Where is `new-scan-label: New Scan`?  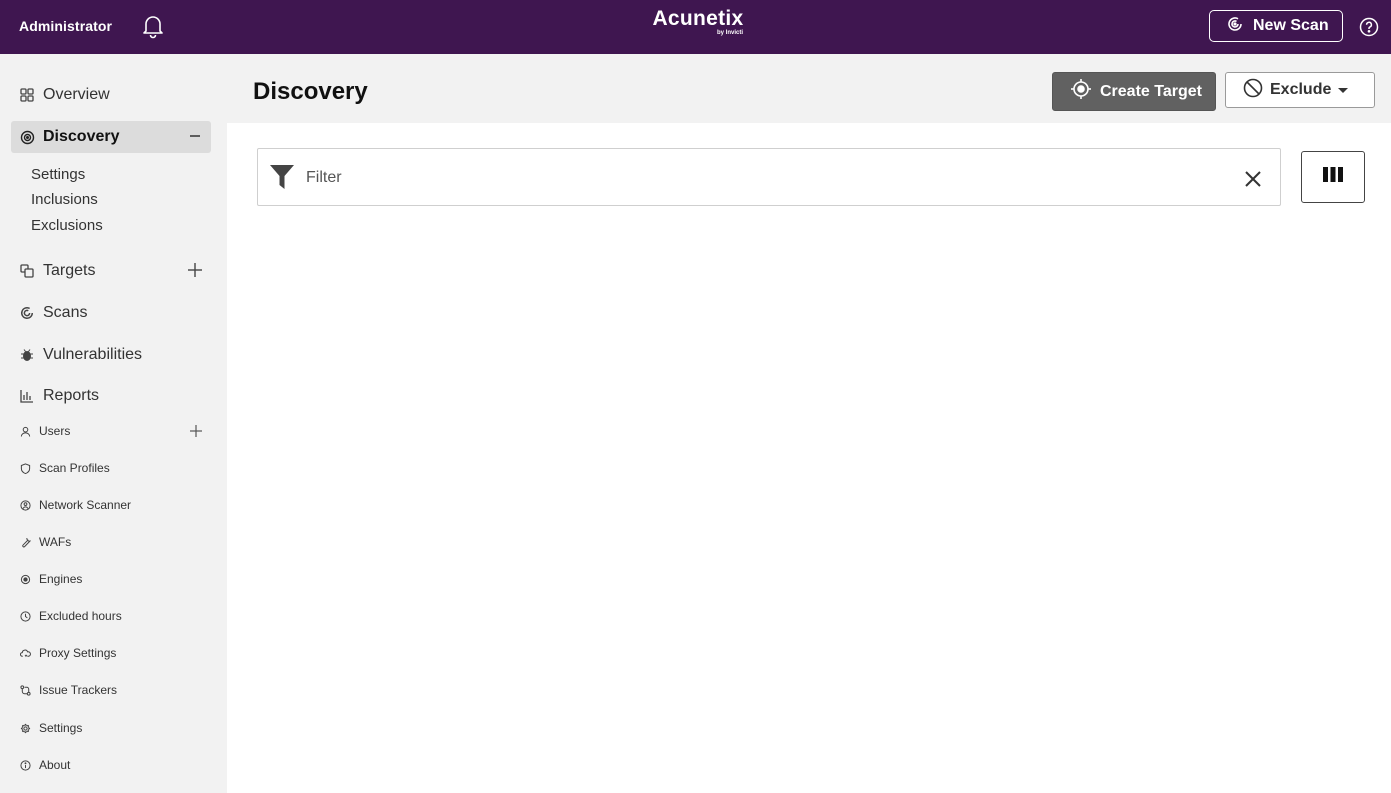 new-scan-label: New Scan is located at coordinates (1291, 25).